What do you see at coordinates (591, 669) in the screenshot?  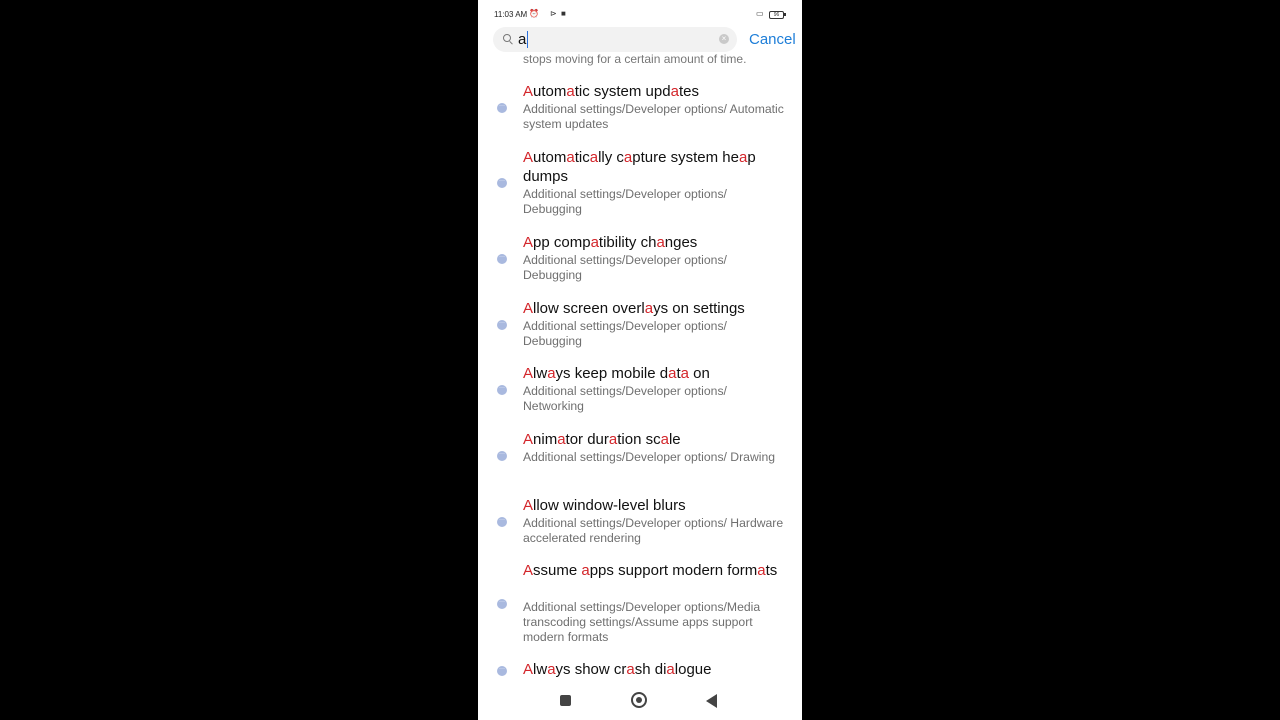 I see `result-title-segment: ys show cr` at bounding box center [591, 669].